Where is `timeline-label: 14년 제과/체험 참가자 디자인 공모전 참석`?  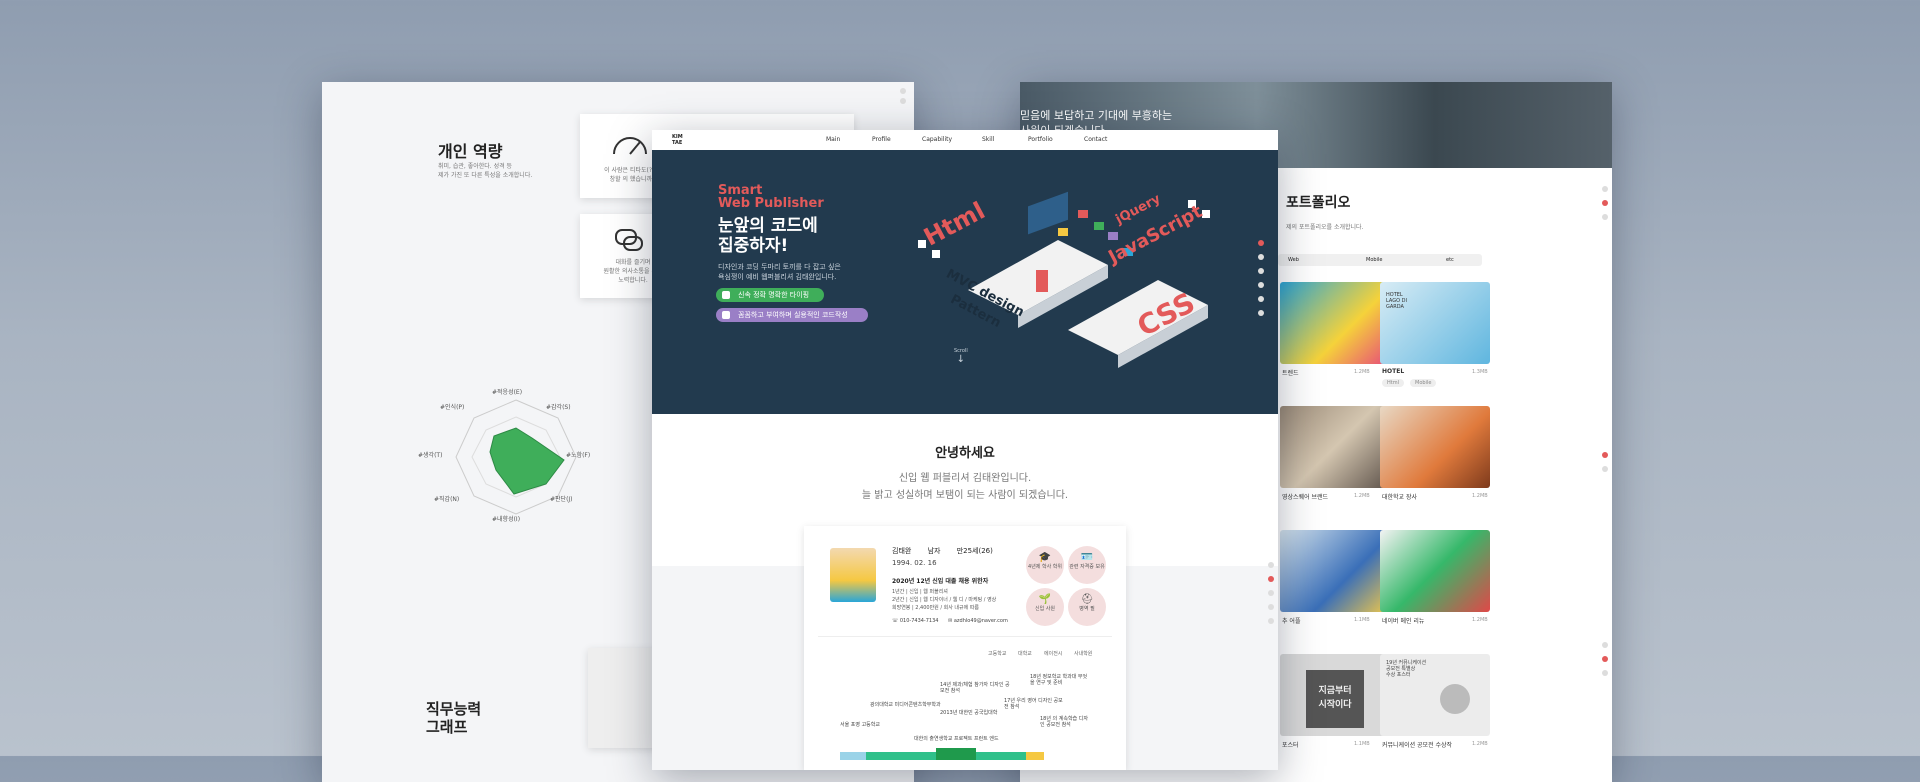
timeline-label: 14년 제과/체험 참가자 디자인 공모전 참석 is located at coordinates (975, 688).